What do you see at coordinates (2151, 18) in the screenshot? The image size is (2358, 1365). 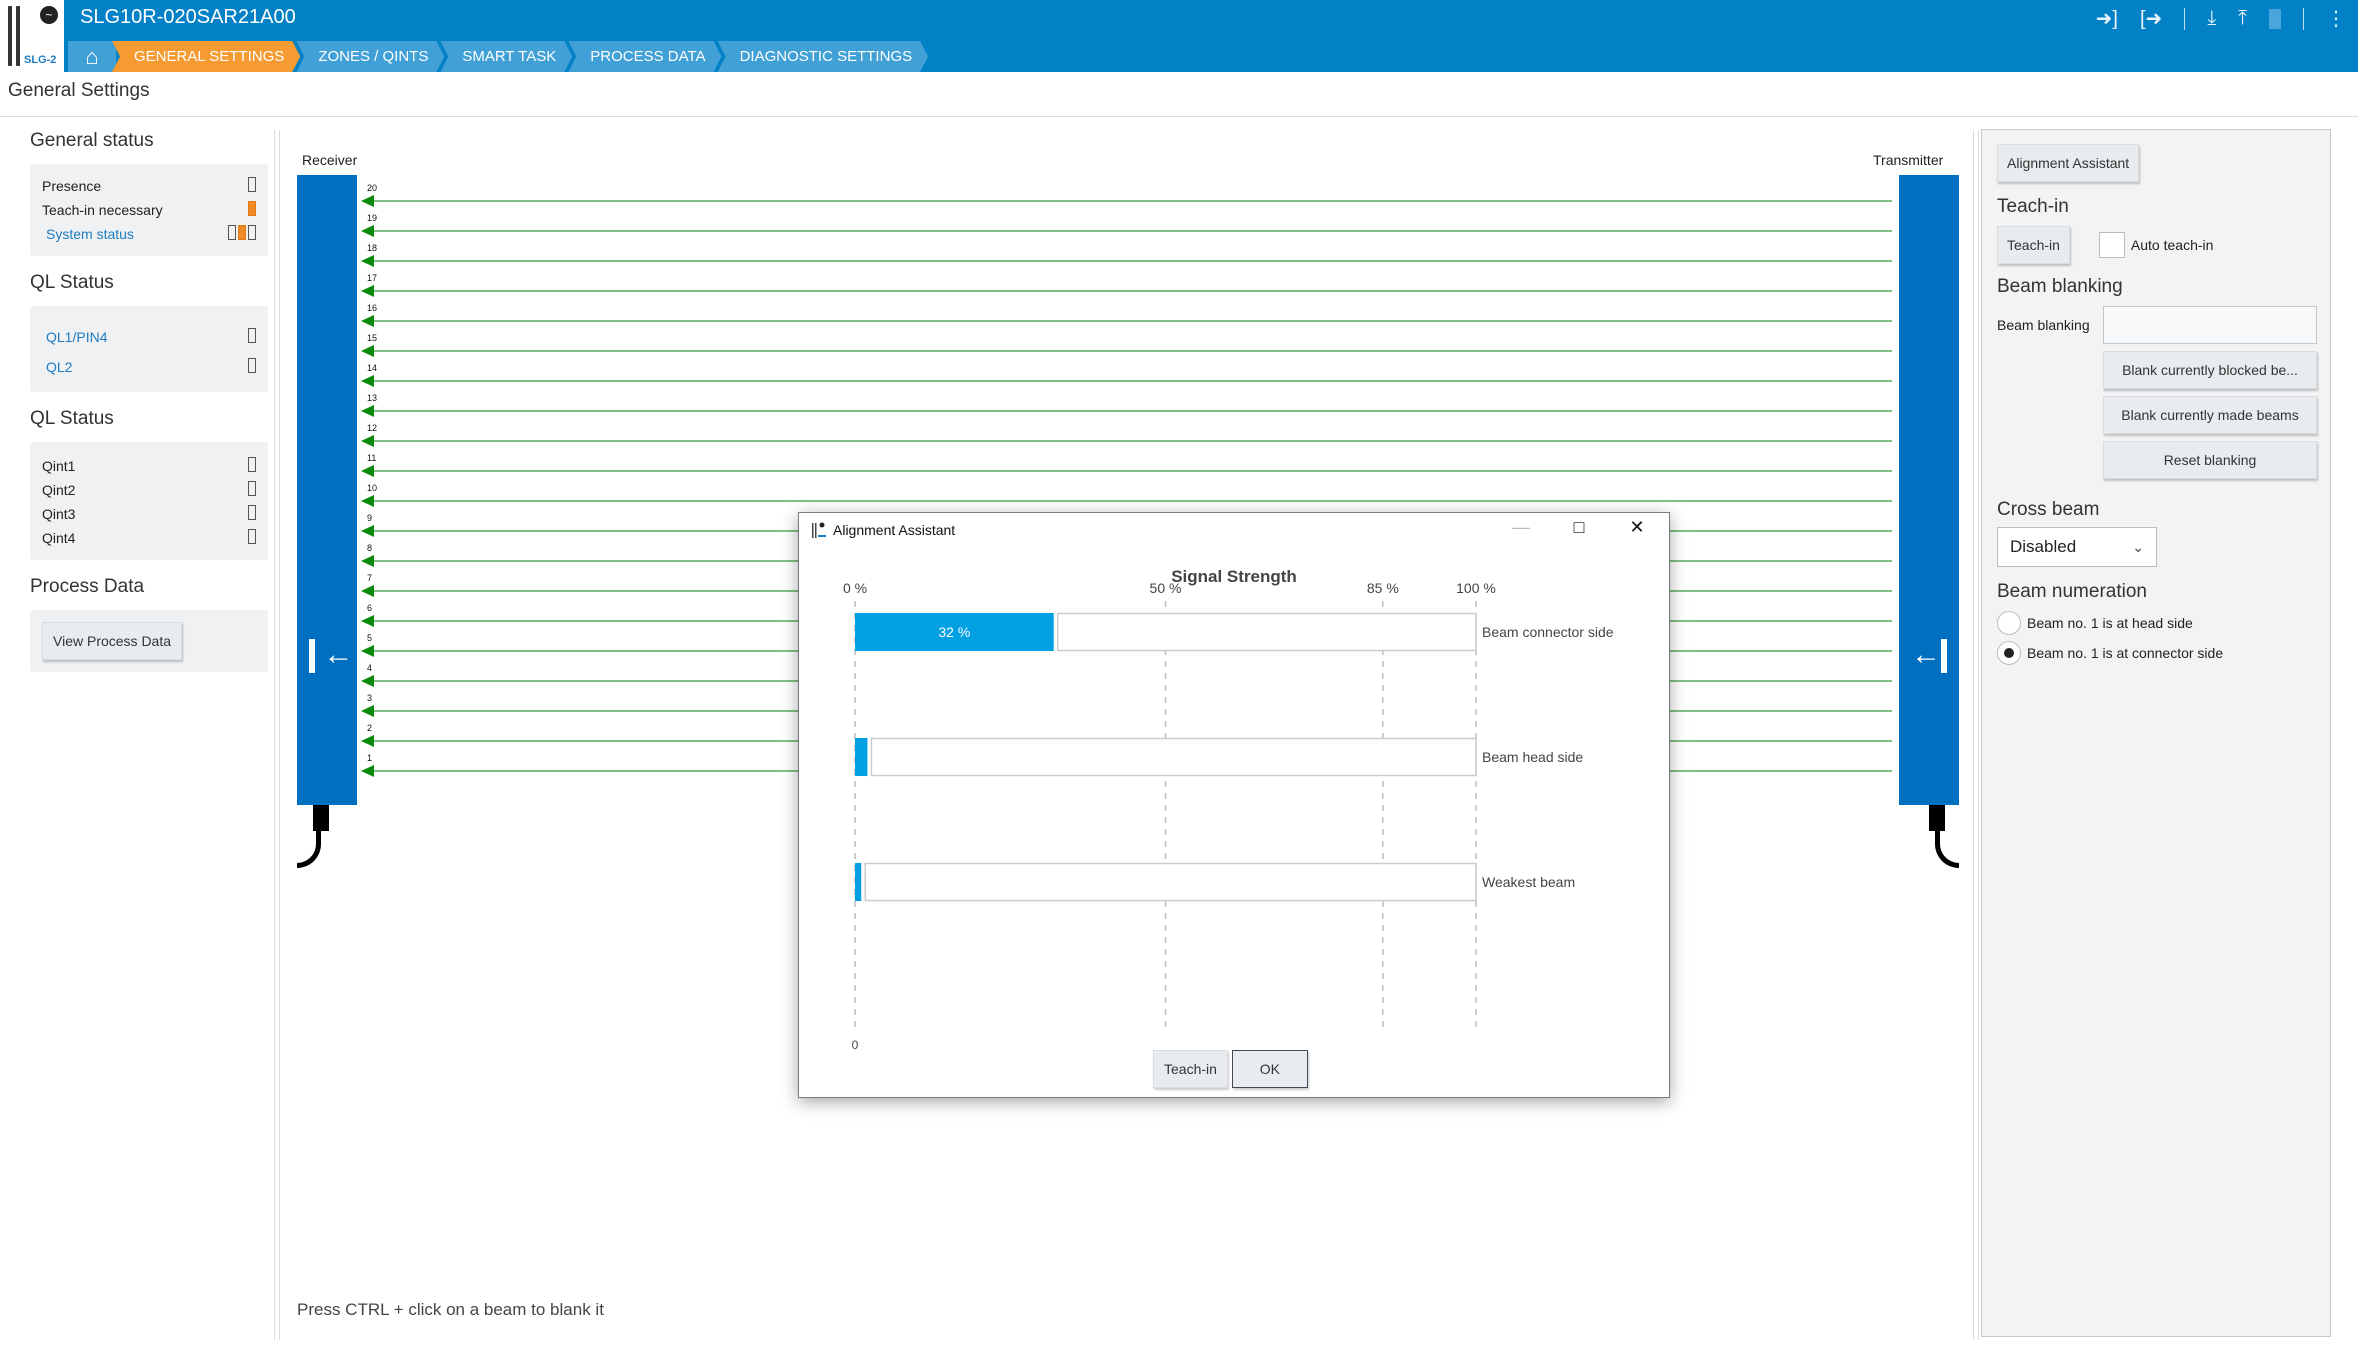 I see `logout-icon: [➜` at bounding box center [2151, 18].